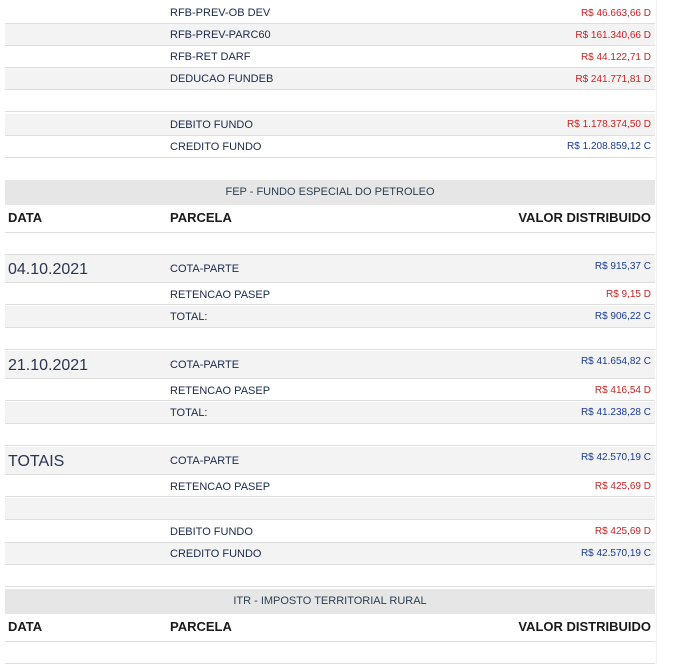 This screenshot has height=664, width=680. What do you see at coordinates (628, 294) in the screenshot?
I see `row-value: R$ 9,15 D` at bounding box center [628, 294].